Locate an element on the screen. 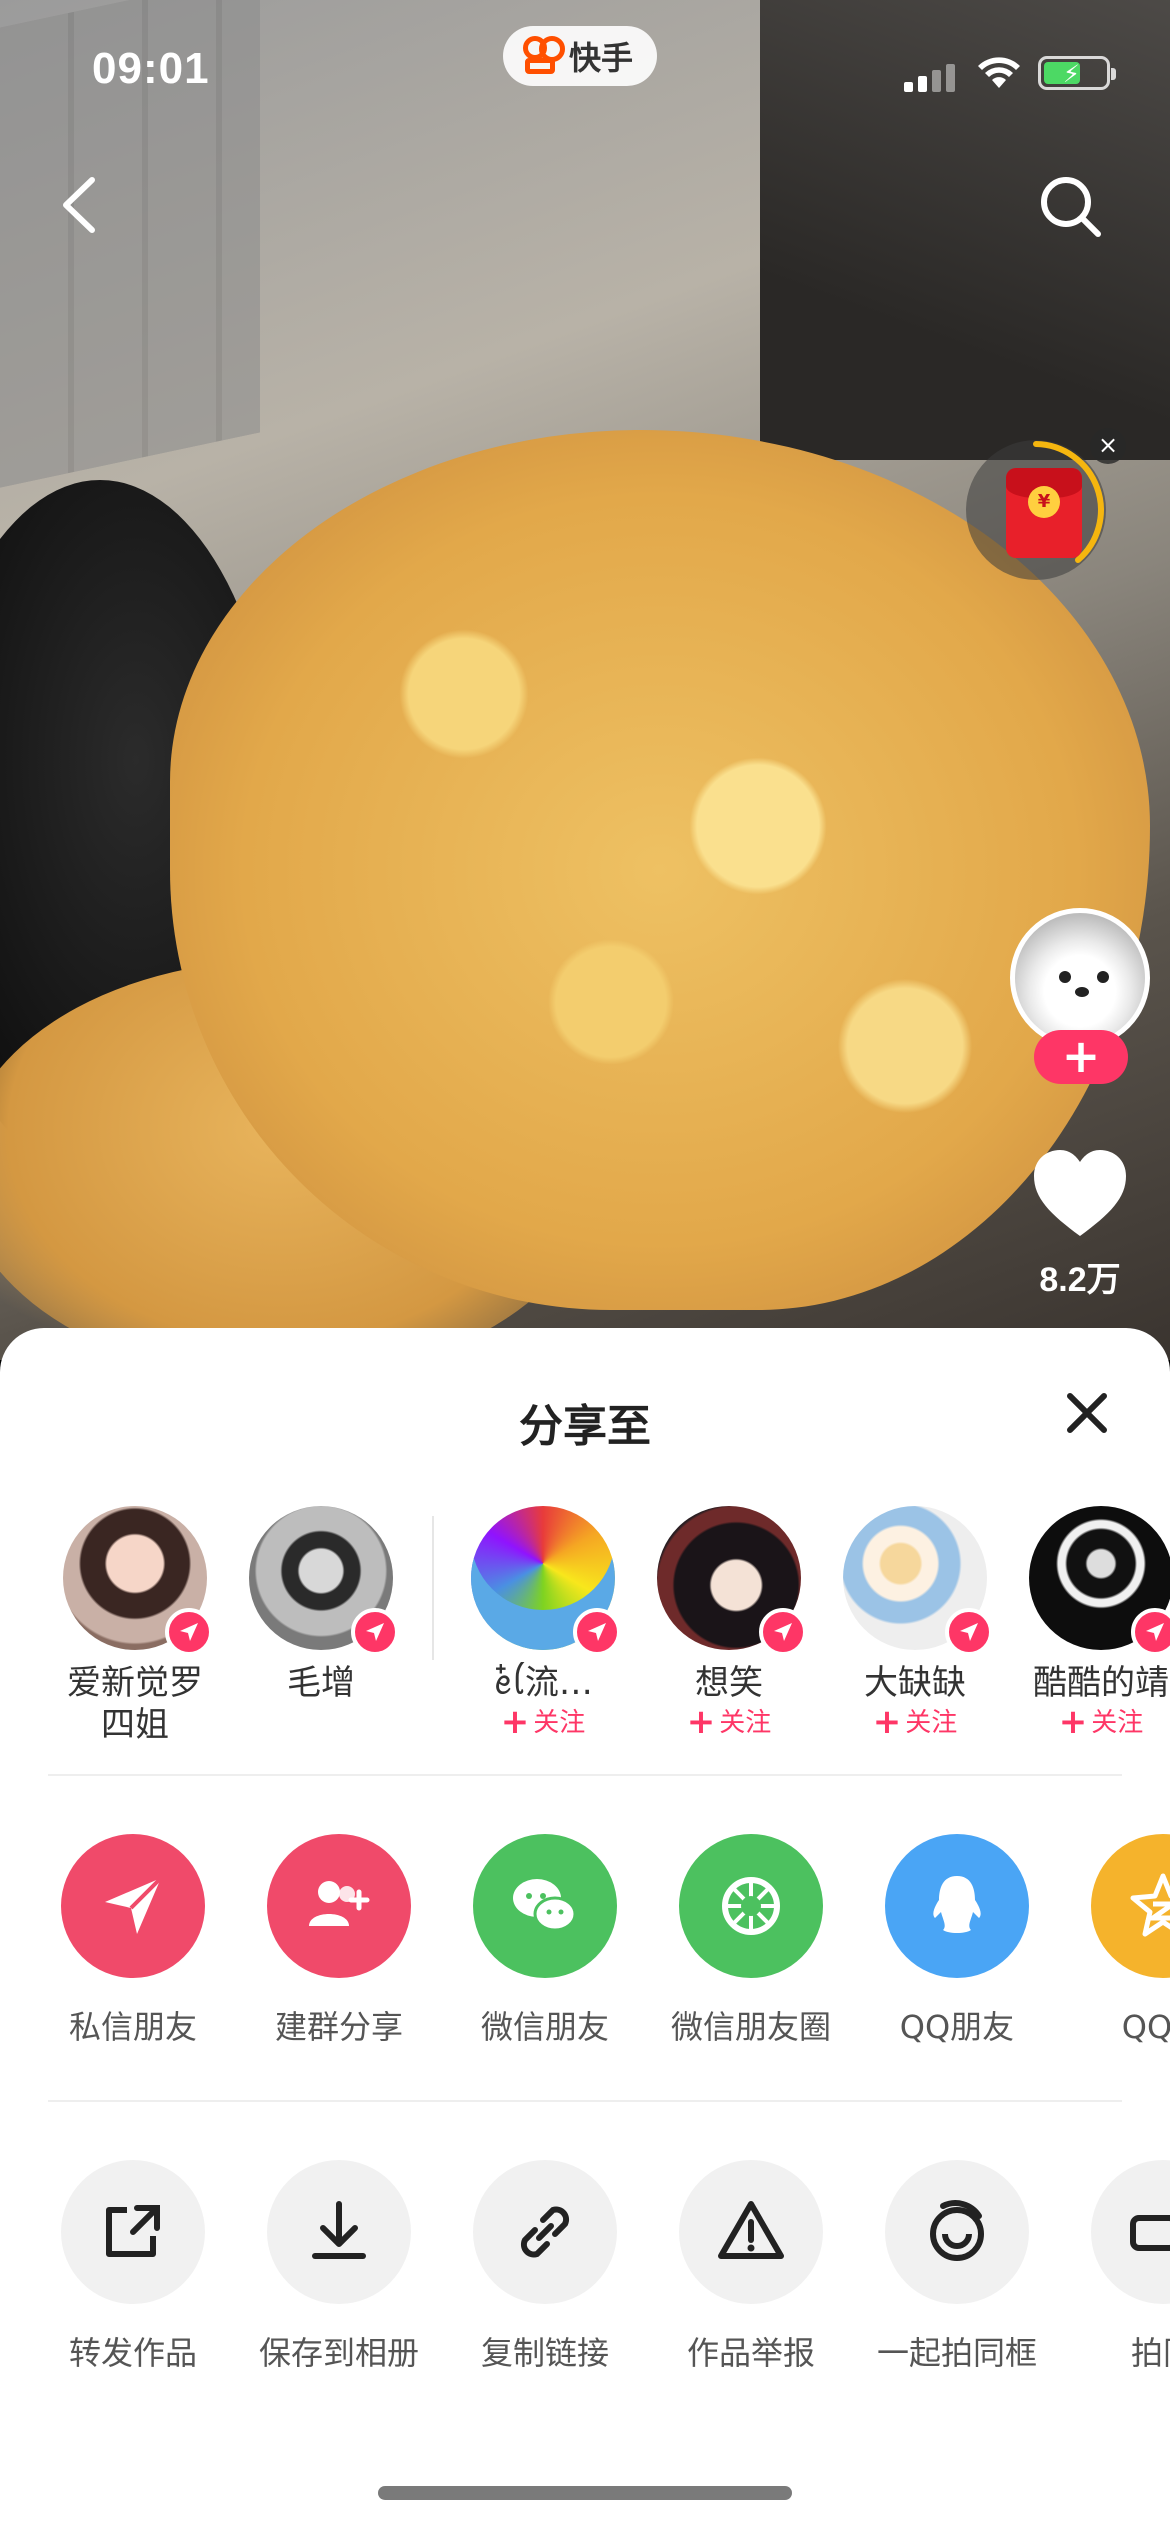  add-group-icon is located at coordinates (339, 1906).